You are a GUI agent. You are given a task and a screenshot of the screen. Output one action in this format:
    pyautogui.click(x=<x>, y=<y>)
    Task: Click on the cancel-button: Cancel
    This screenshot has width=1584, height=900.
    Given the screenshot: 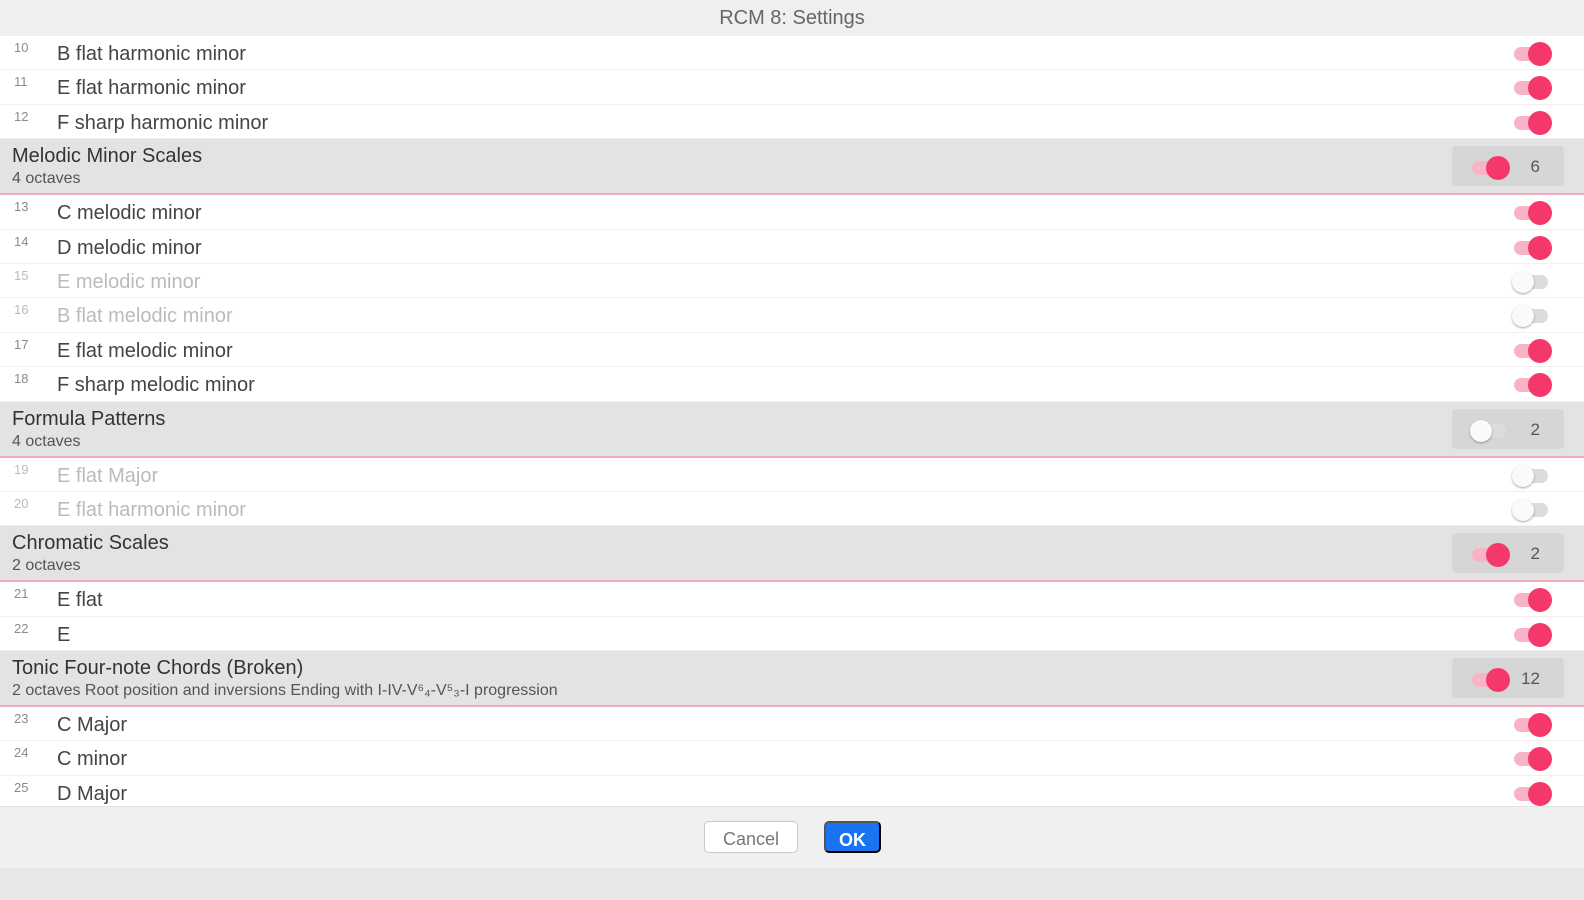 What is the action you would take?
    pyautogui.click(x=751, y=837)
    